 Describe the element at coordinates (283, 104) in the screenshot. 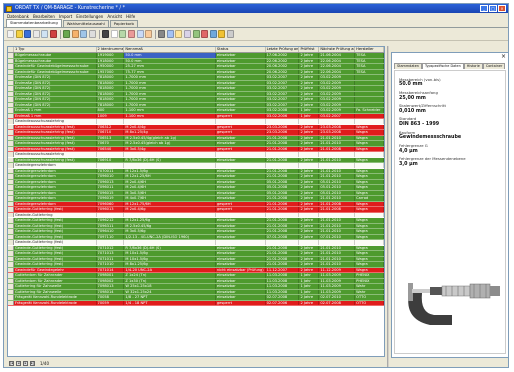

I see `cell-letzte-pruefung: 03.02.2007` at that location.